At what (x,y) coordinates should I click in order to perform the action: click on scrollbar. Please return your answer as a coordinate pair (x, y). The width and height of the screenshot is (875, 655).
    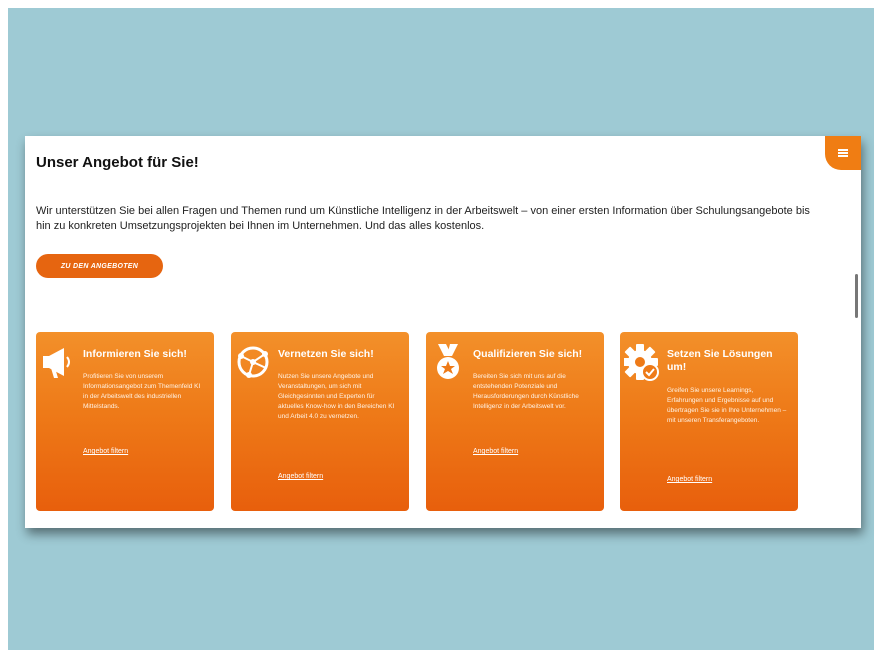
    Looking at the image, I should click on (856, 296).